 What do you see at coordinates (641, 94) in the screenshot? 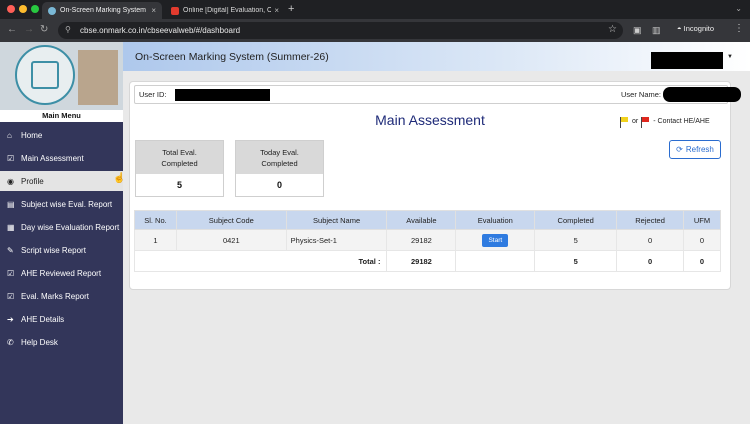
I see `user-name-label: User Name:` at bounding box center [641, 94].